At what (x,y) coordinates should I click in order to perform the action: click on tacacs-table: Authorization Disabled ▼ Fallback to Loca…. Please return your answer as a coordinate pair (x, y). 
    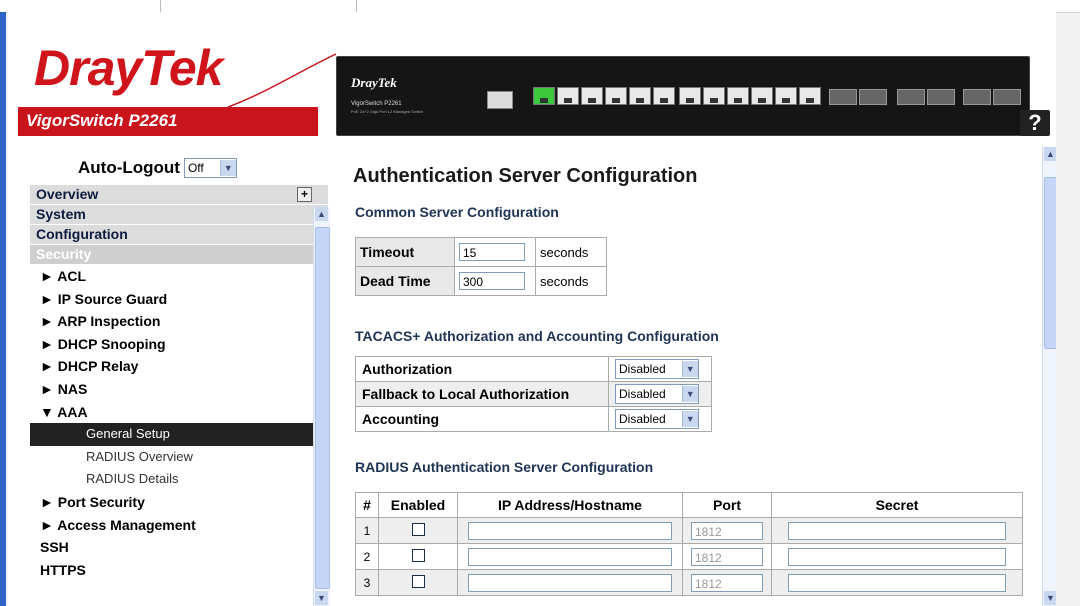
    Looking at the image, I should click on (533, 394).